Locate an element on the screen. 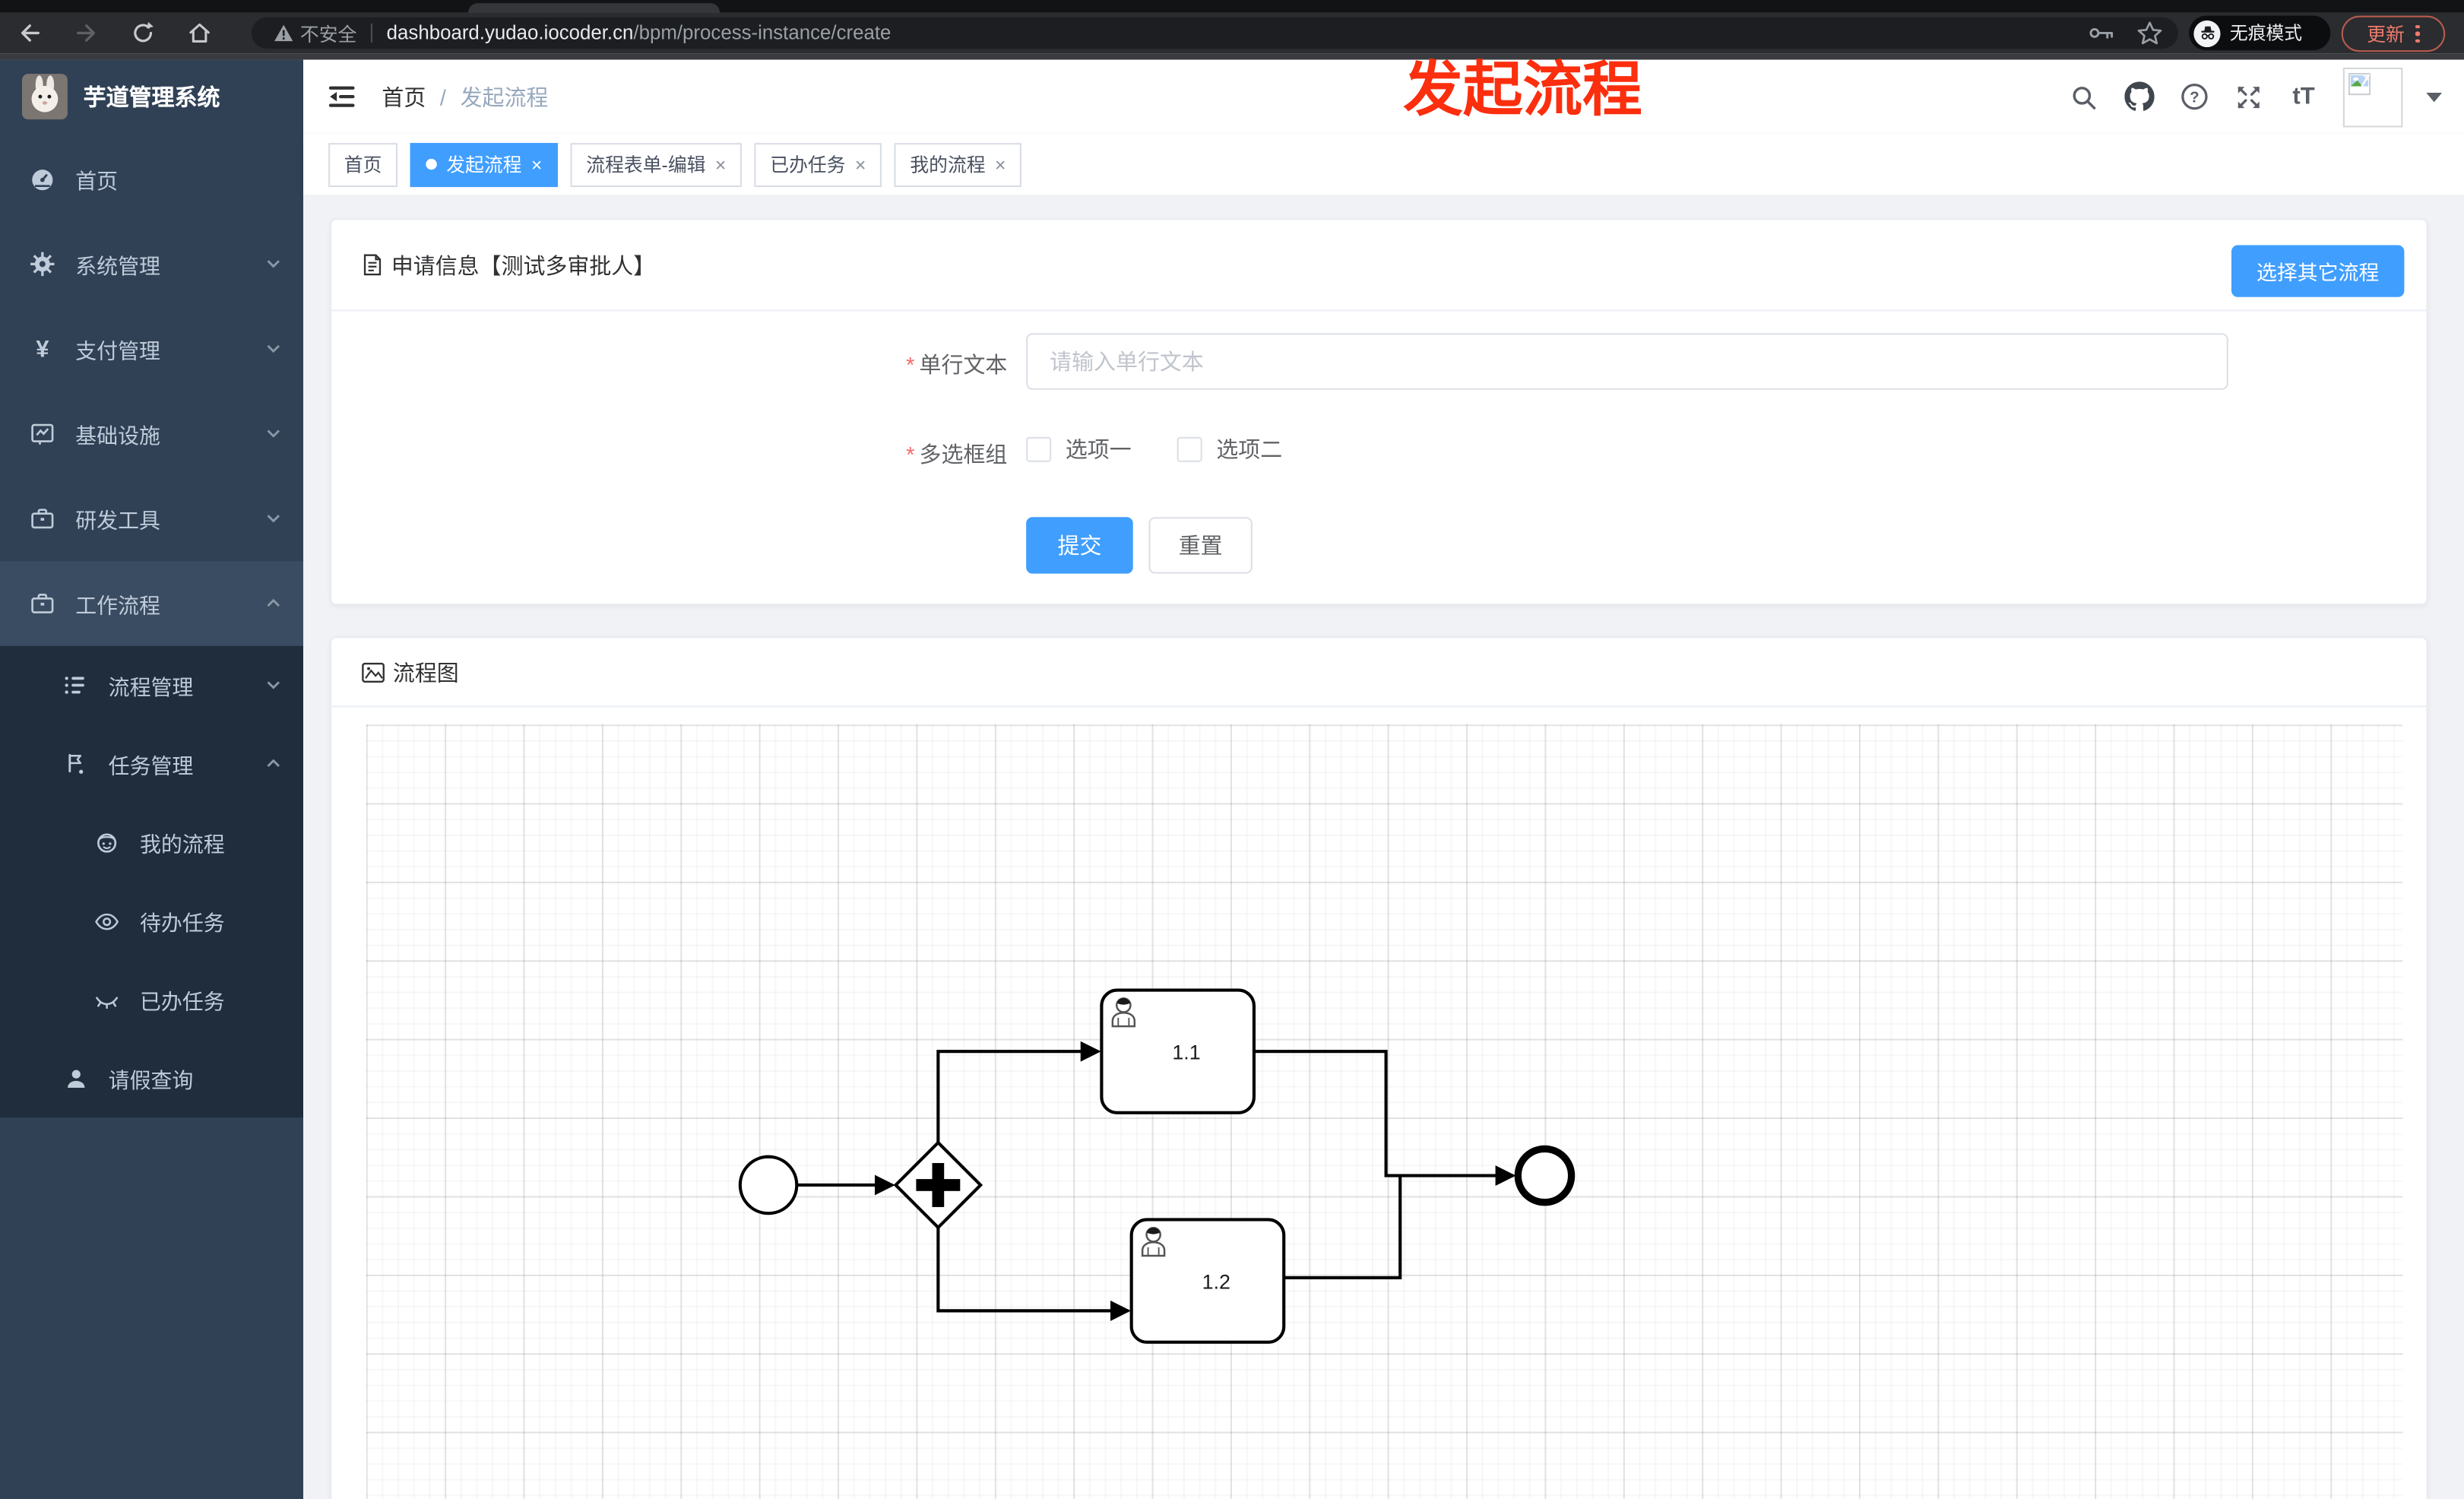 This screenshot has height=1499, width=2464. sidebar-item-my-process: 我的流程 is located at coordinates (151, 842).